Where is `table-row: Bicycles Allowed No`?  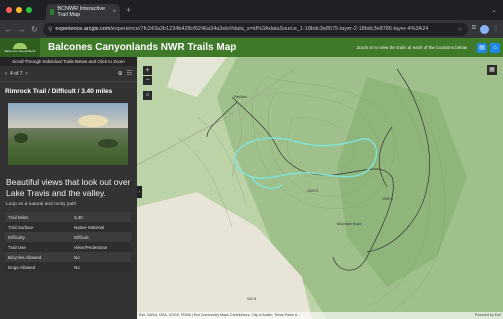 table-row: Bicycles Allowed No is located at coordinates (68, 257).